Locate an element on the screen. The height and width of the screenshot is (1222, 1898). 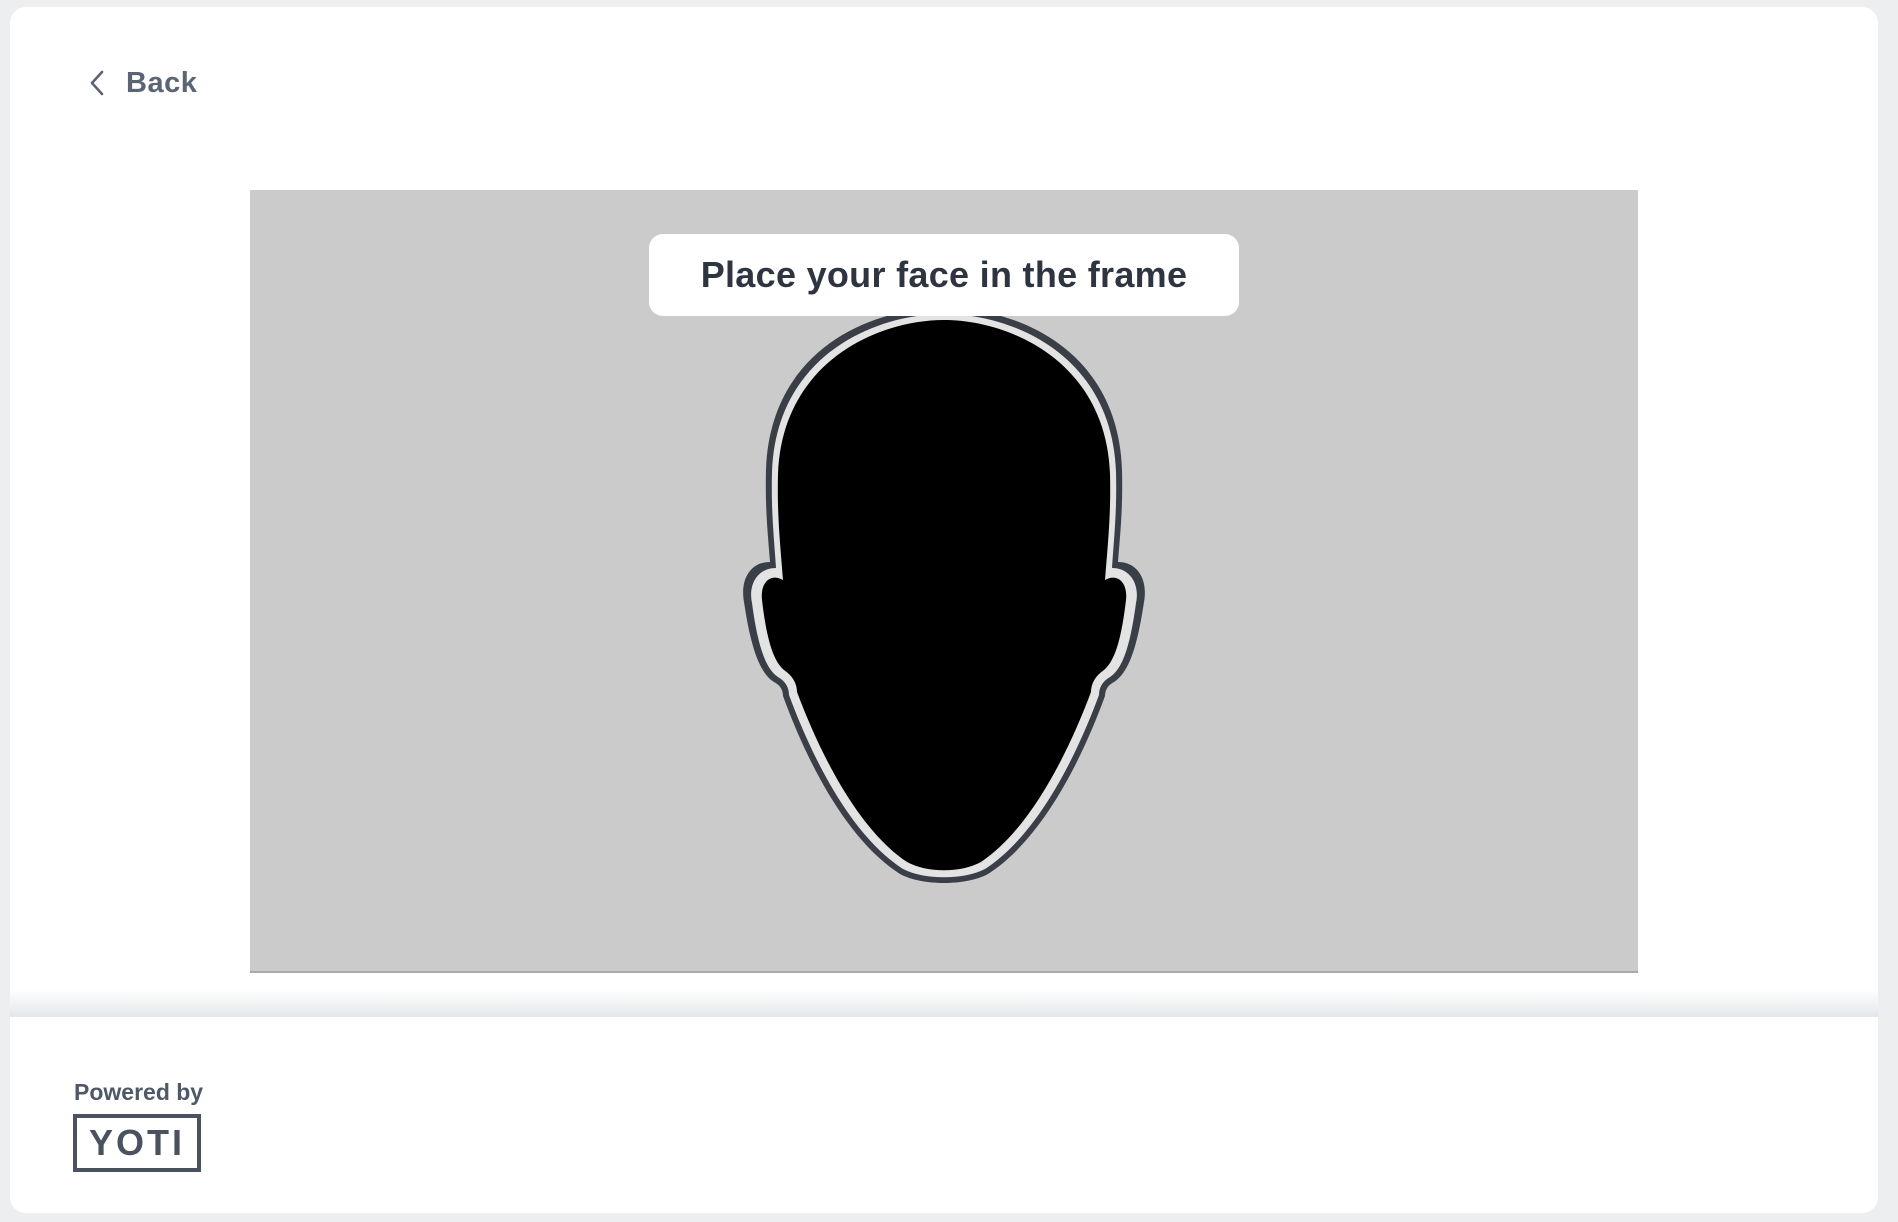
yoti-logo: YOTI is located at coordinates (137, 1143).